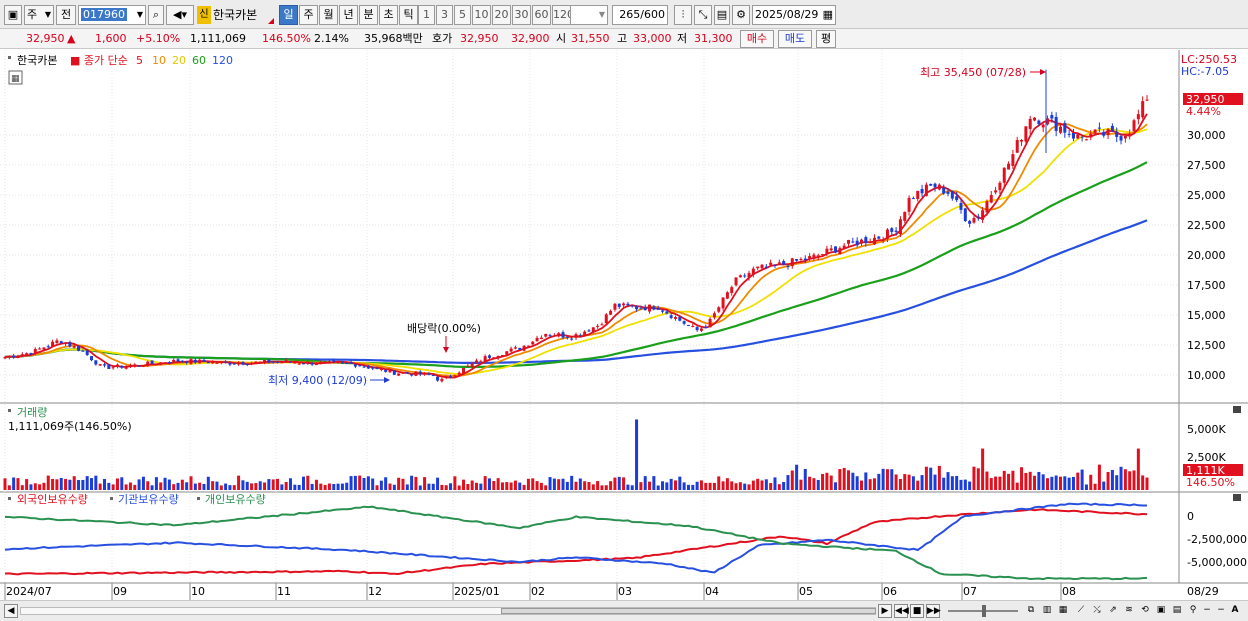 This screenshot has height=621, width=1248. Describe the element at coordinates (1207, 611) in the screenshot. I see `zoom-out-icon: −` at that location.